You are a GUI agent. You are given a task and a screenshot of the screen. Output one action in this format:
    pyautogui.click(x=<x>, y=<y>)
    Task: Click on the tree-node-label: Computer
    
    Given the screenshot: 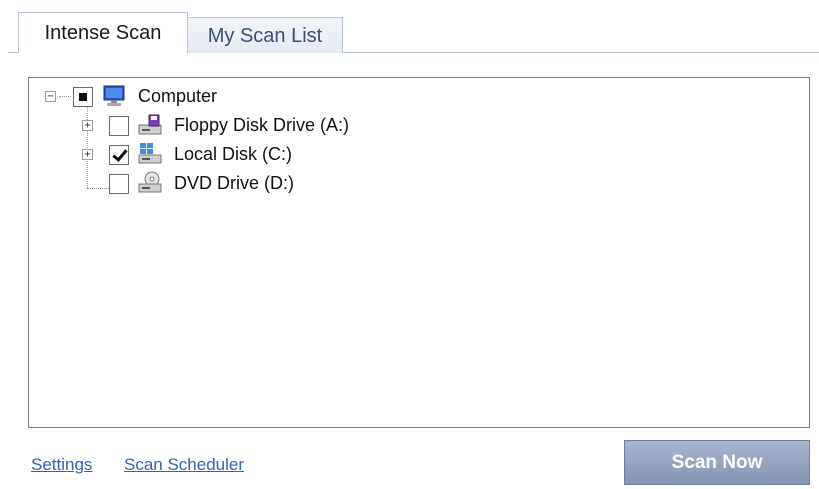 What is the action you would take?
    pyautogui.click(x=178, y=96)
    